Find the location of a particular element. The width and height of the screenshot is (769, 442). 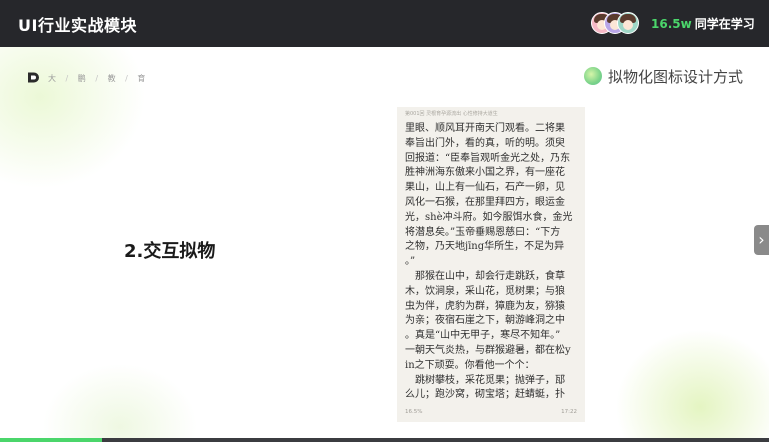

text-line: 。” is located at coordinates (410, 262).